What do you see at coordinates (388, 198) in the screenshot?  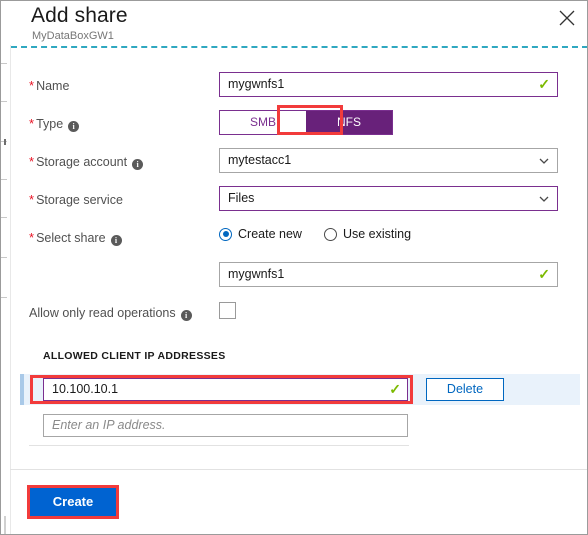 I see `storage-service-select: Files` at bounding box center [388, 198].